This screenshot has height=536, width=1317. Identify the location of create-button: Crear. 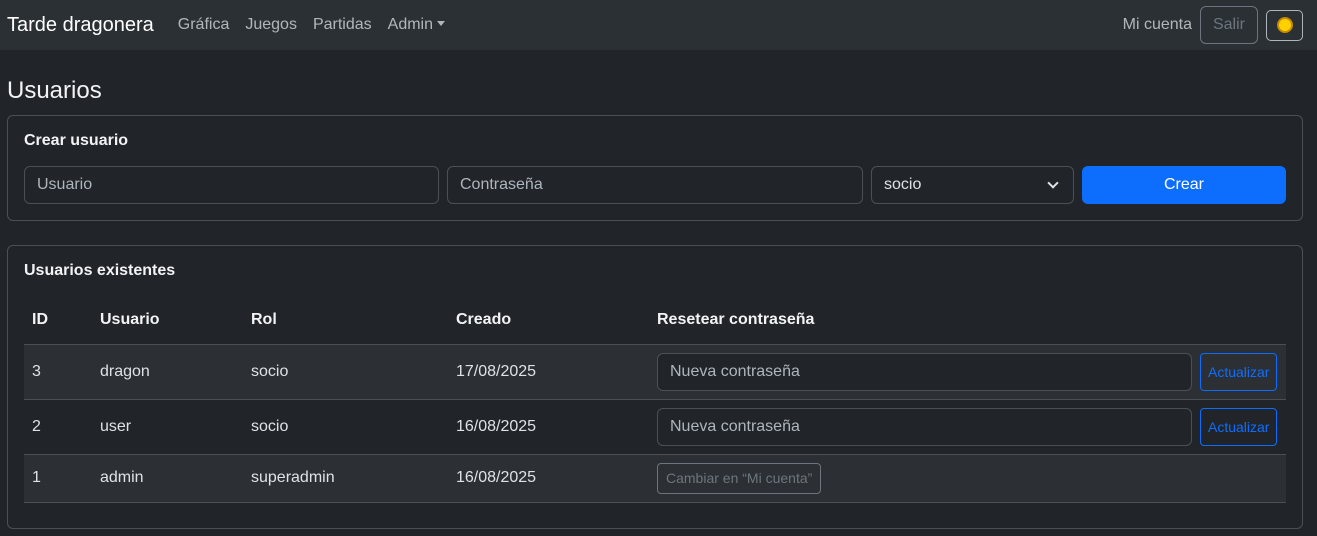
(1184, 185).